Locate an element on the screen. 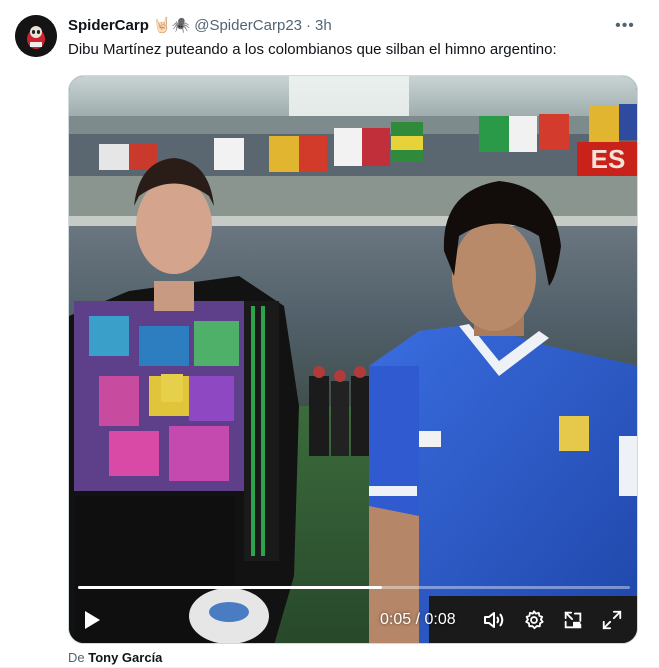  settings-icon is located at coordinates (534, 620).